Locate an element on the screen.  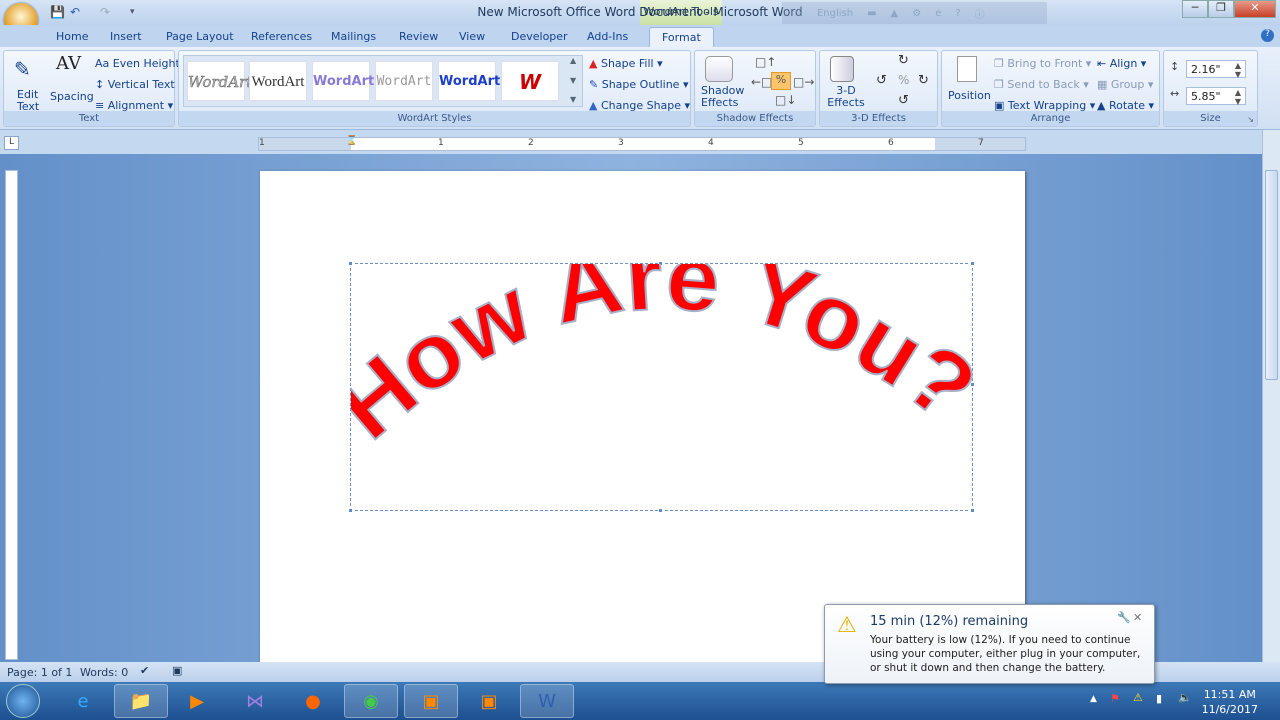
tab-view: View is located at coordinates (472, 36).